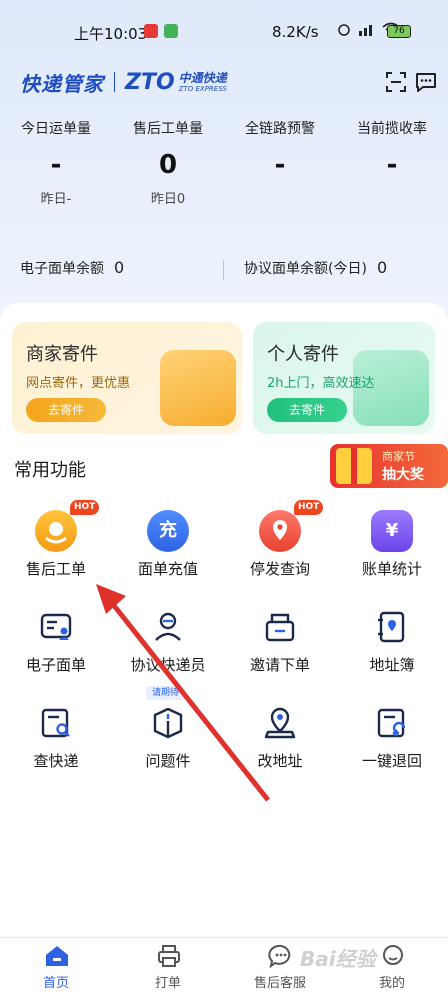 This screenshot has width=448, height=995. Describe the element at coordinates (171, 31) in the screenshot. I see `wechat-notification-icon` at that location.